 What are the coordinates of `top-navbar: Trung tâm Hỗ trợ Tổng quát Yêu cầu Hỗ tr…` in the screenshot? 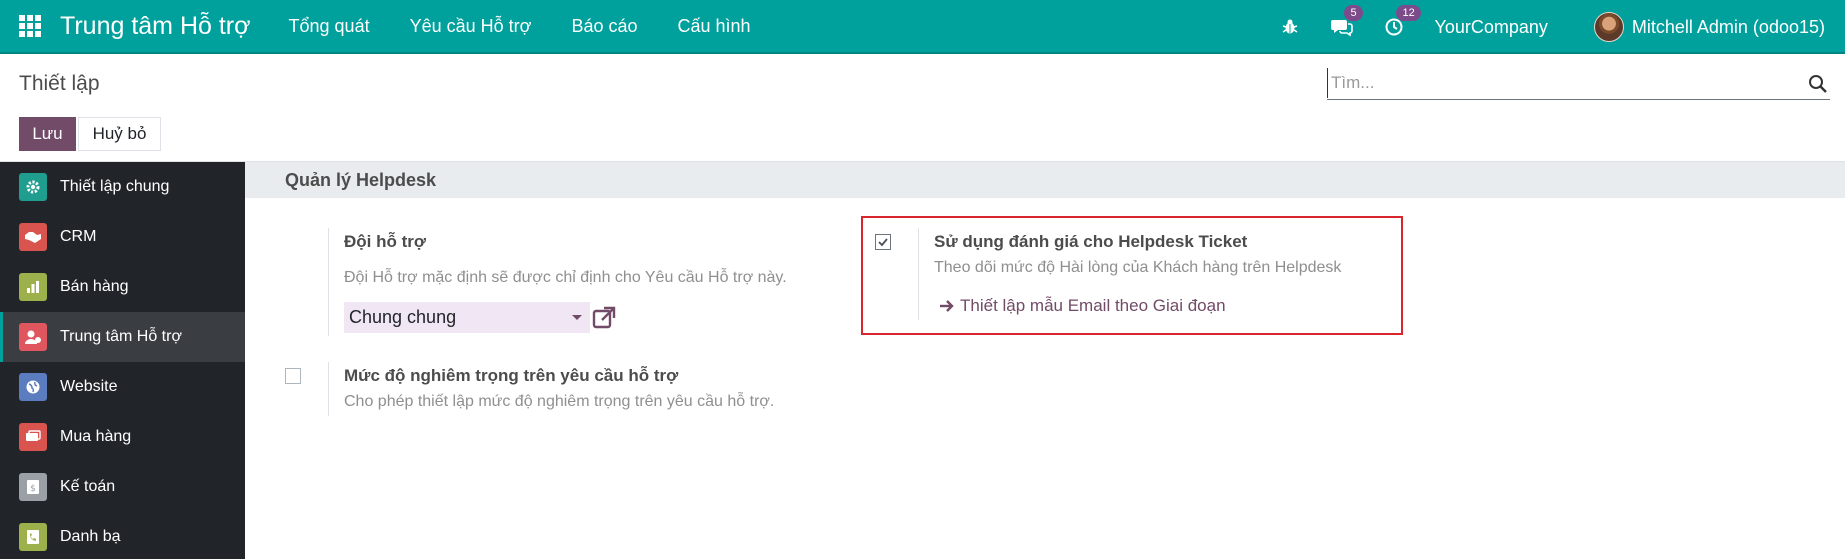 It's located at (922, 27).